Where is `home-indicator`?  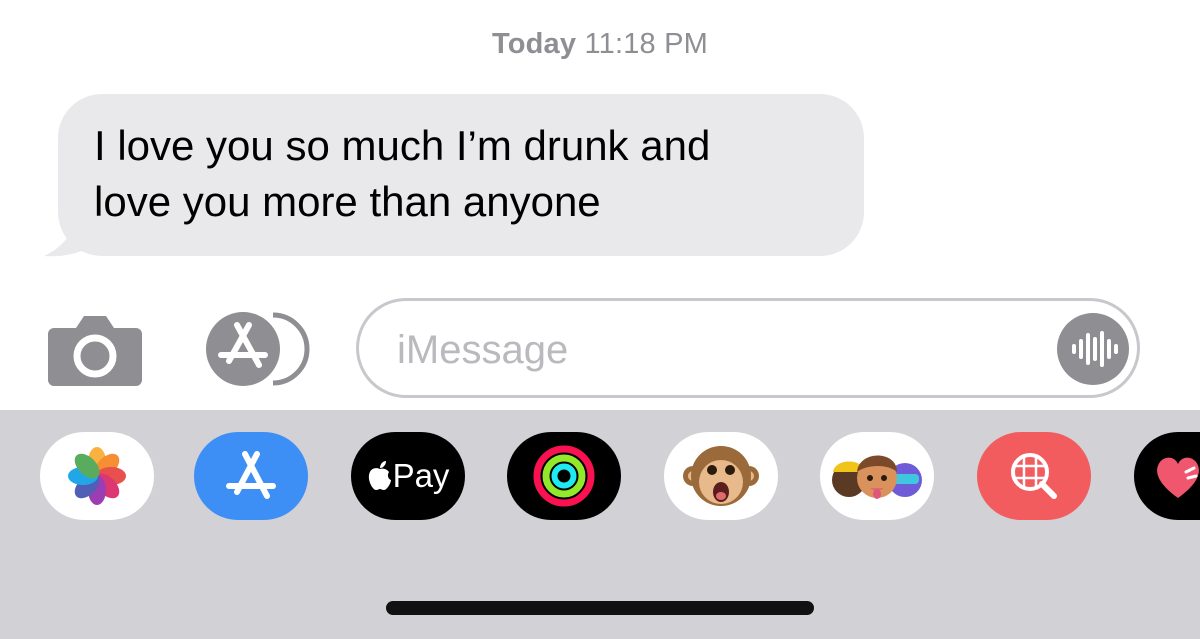 home-indicator is located at coordinates (600, 608).